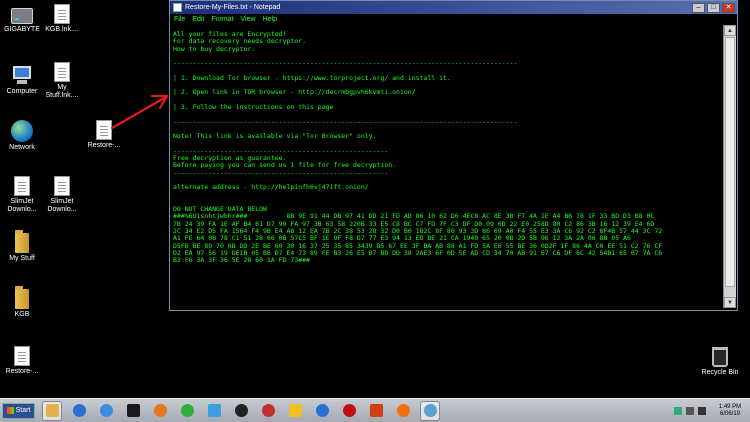 The width and height of the screenshot is (750, 422). Describe the element at coordinates (22, 131) in the screenshot. I see `network-globe-icon` at that location.